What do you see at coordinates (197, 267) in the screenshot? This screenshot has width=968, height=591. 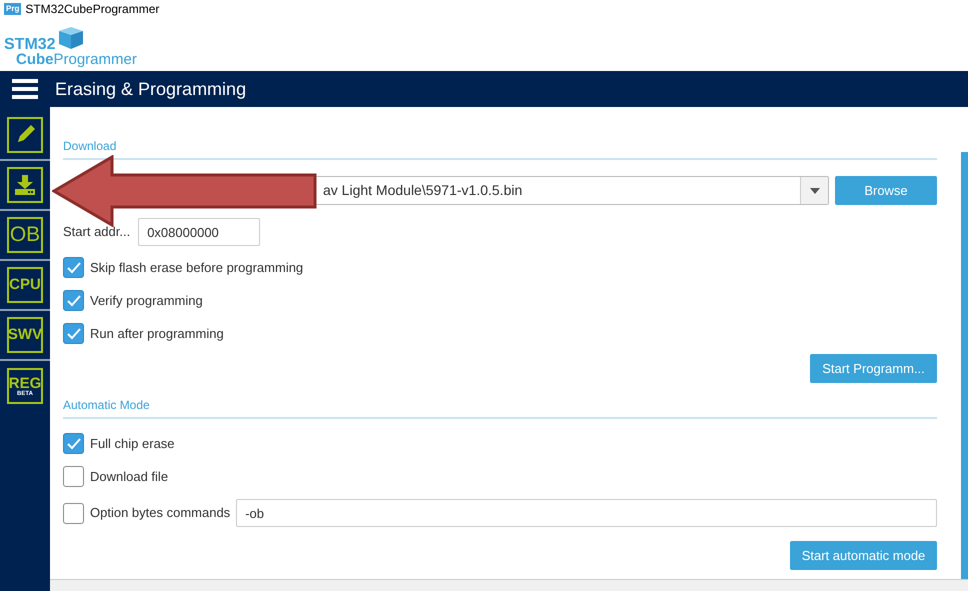 I see `checkbox-label: Skip flash erase before programming` at bounding box center [197, 267].